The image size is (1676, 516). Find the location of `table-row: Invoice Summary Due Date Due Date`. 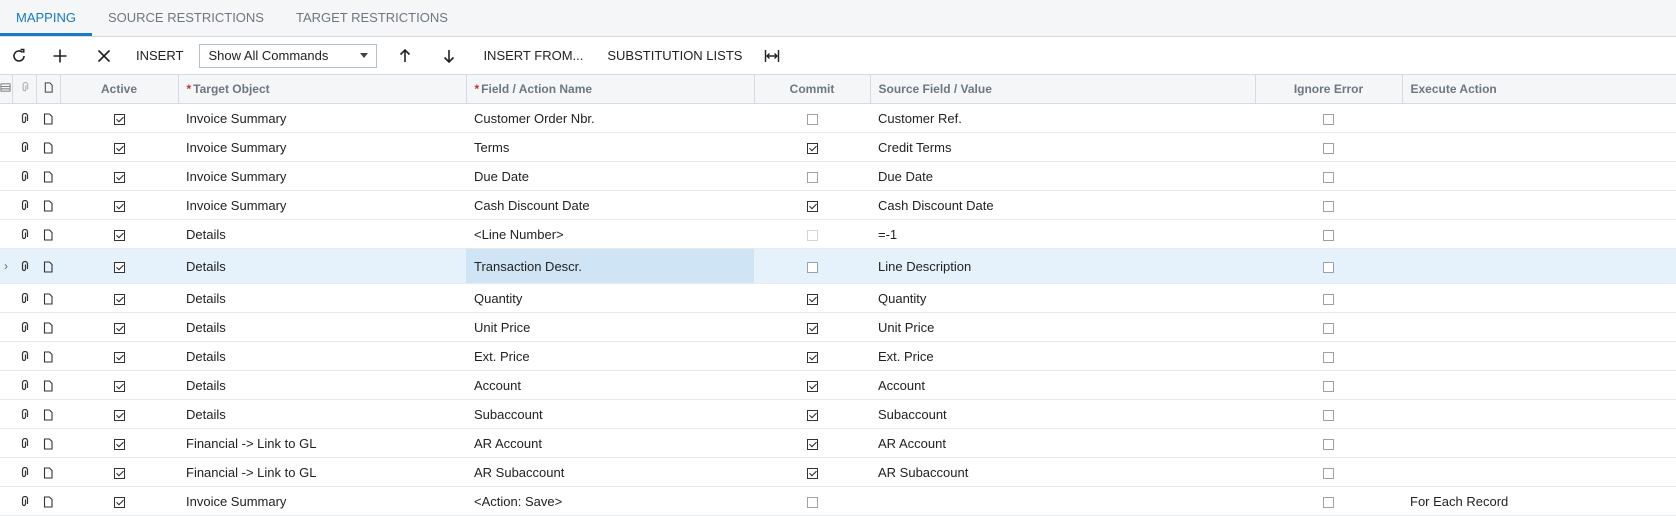

table-row: Invoice Summary Due Date Due Date is located at coordinates (838, 176).